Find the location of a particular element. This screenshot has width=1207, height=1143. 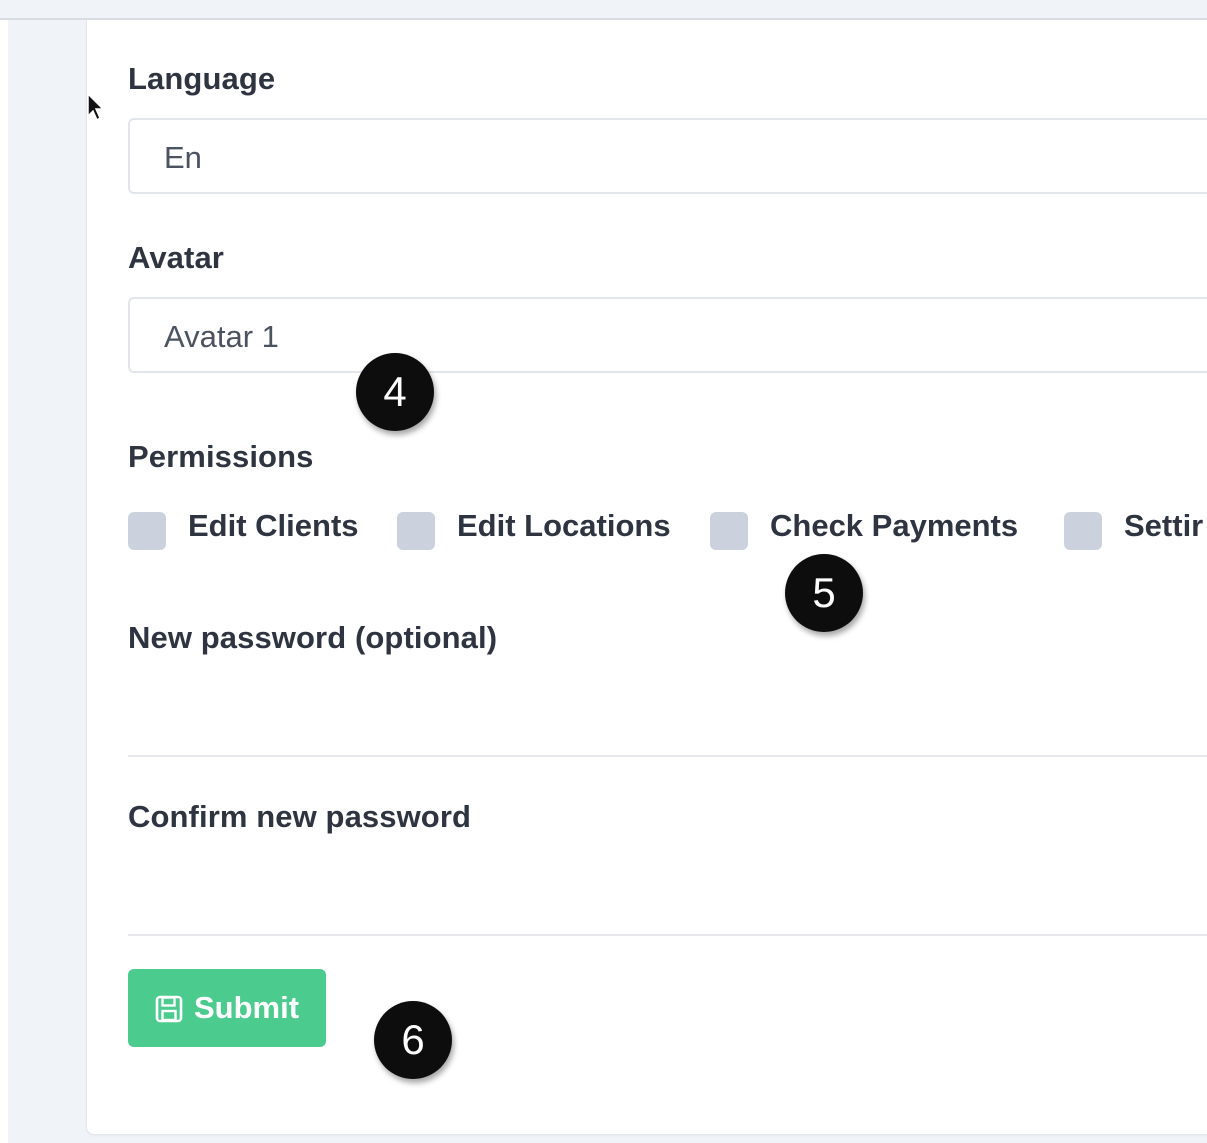

permission-label-edit-clients: Edit Clients is located at coordinates (273, 525).